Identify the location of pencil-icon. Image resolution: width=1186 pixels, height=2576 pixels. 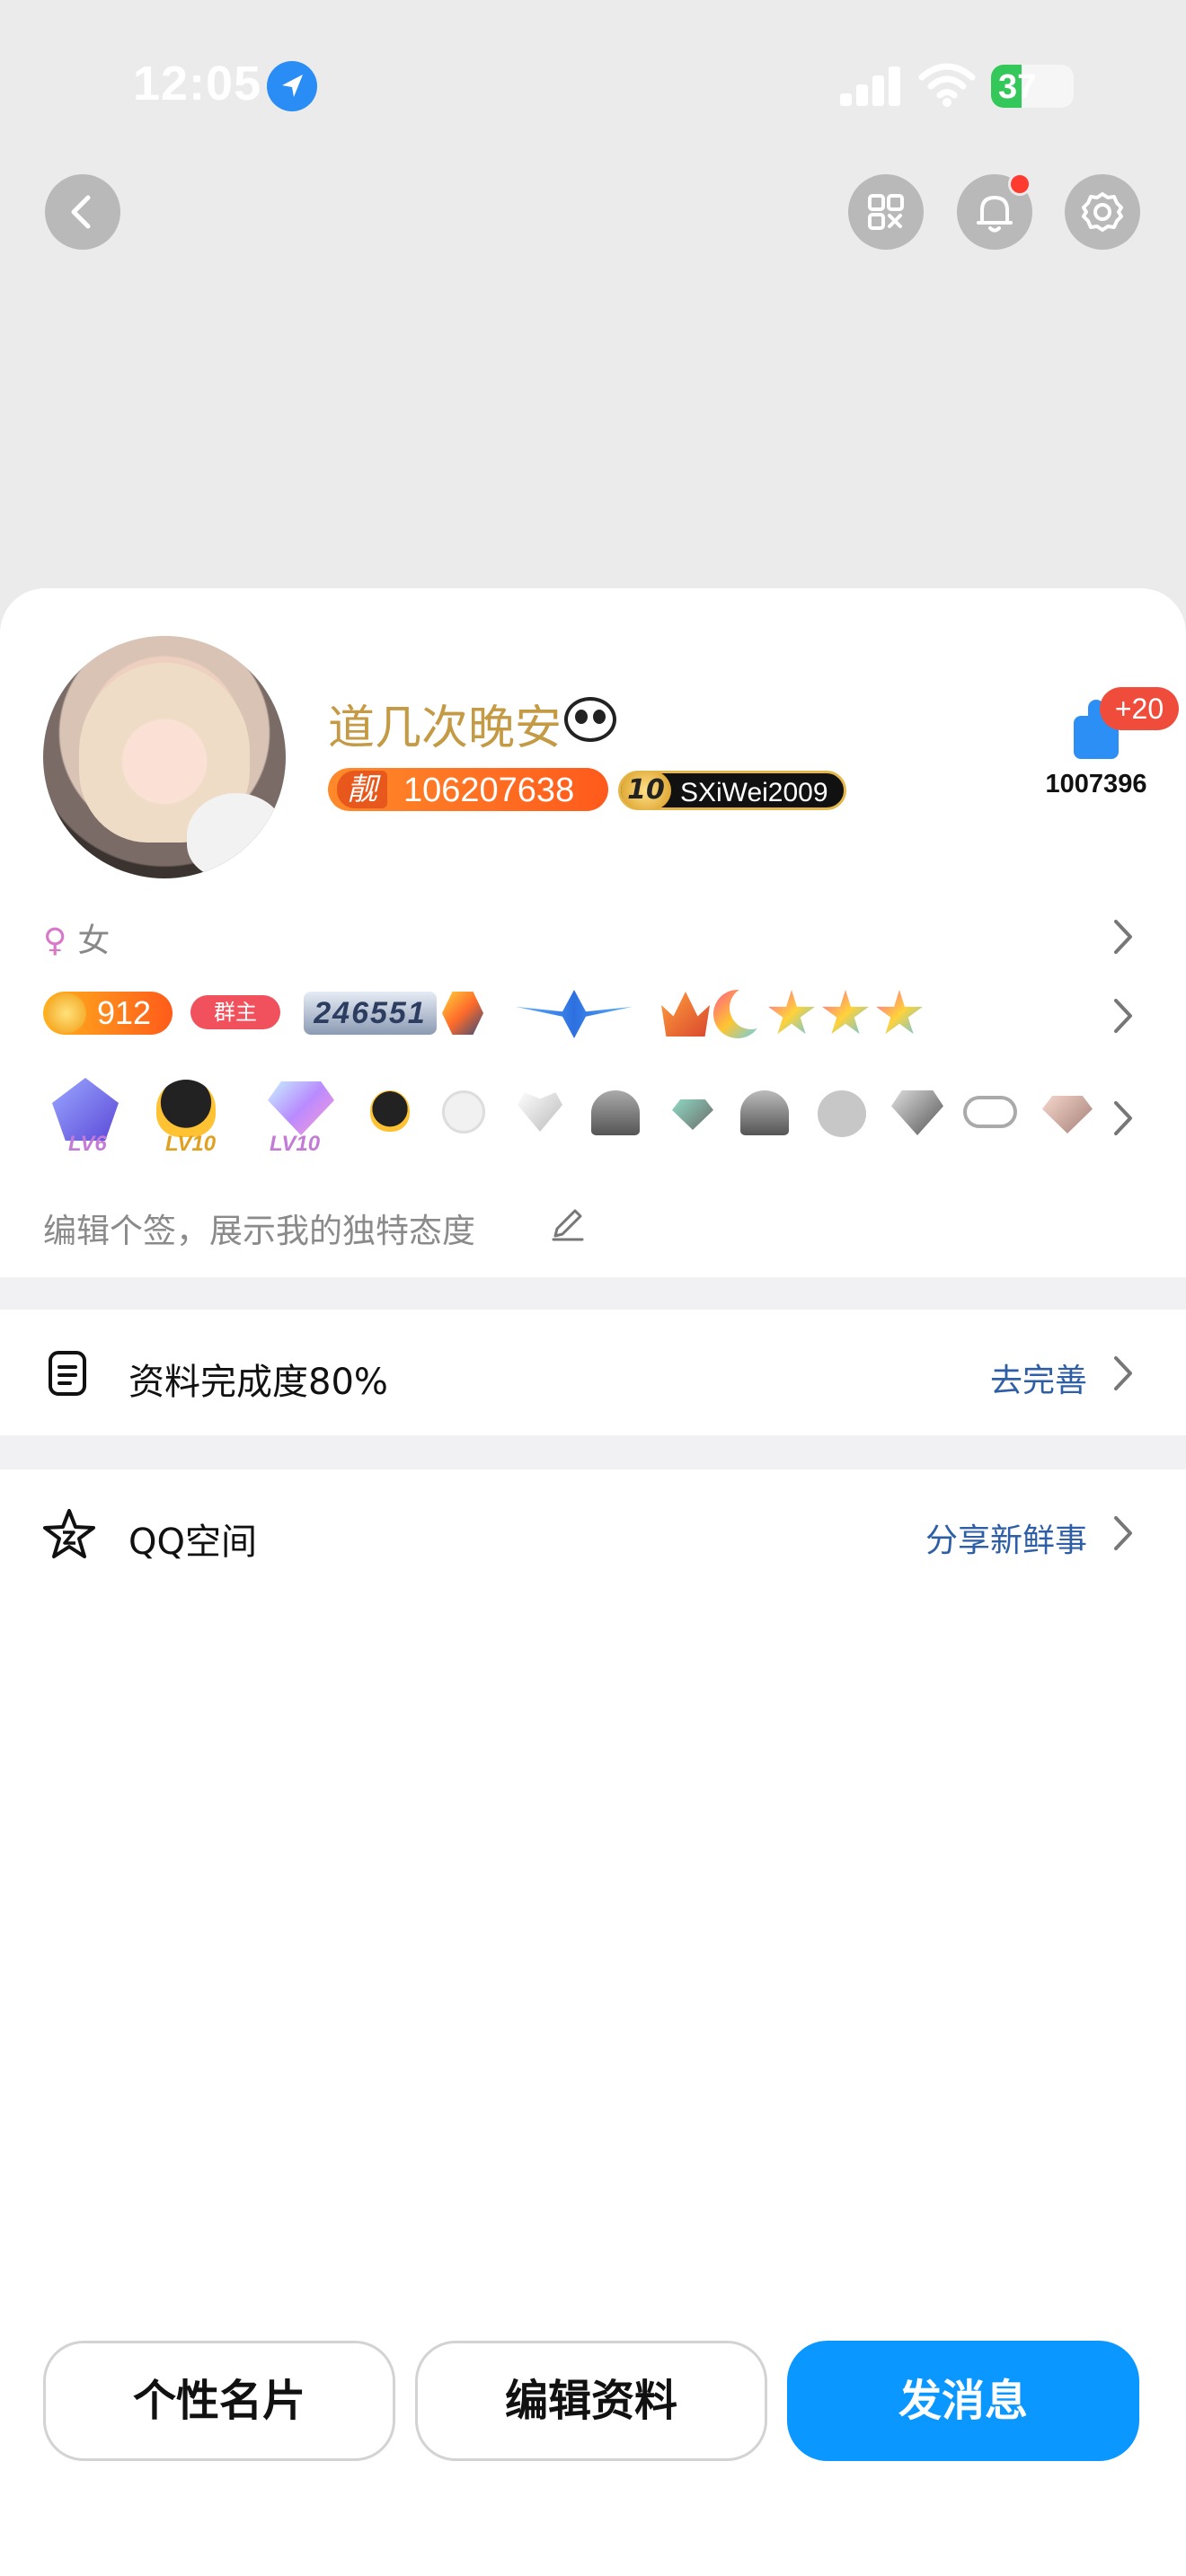
(568, 1225).